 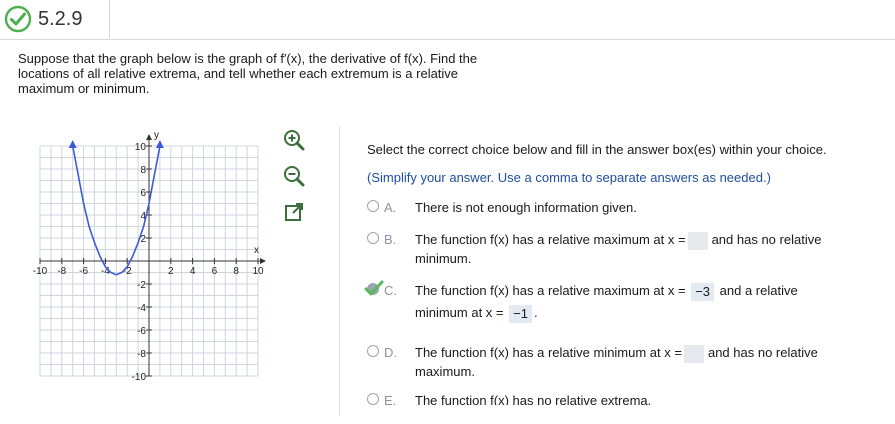 I want to click on question-number: 5.2.9, so click(x=60, y=19).